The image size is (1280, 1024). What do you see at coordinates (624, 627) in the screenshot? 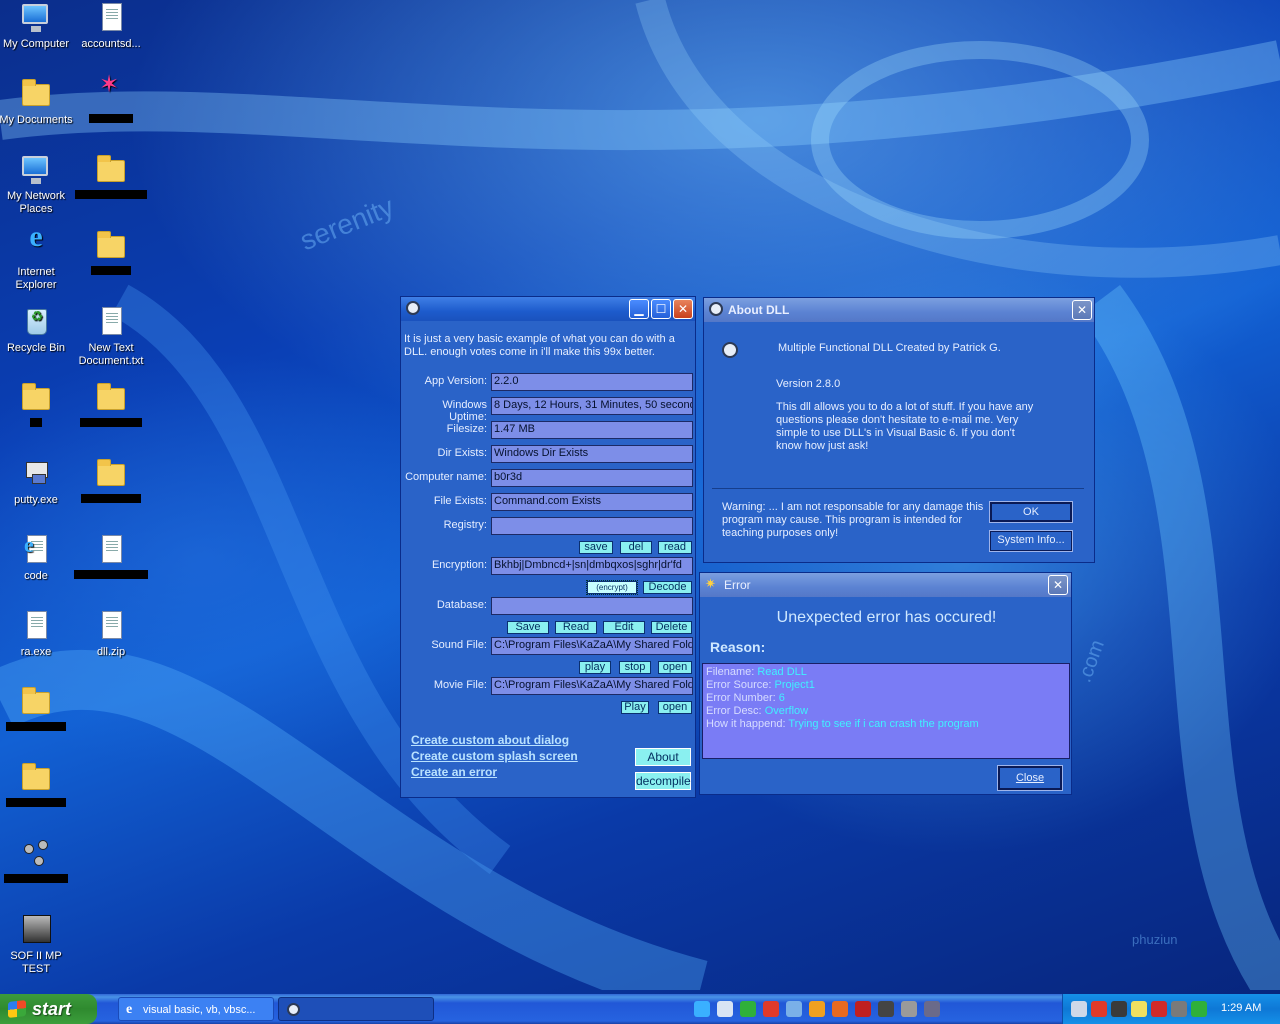
I see `database-edit-button: Edit` at bounding box center [624, 627].